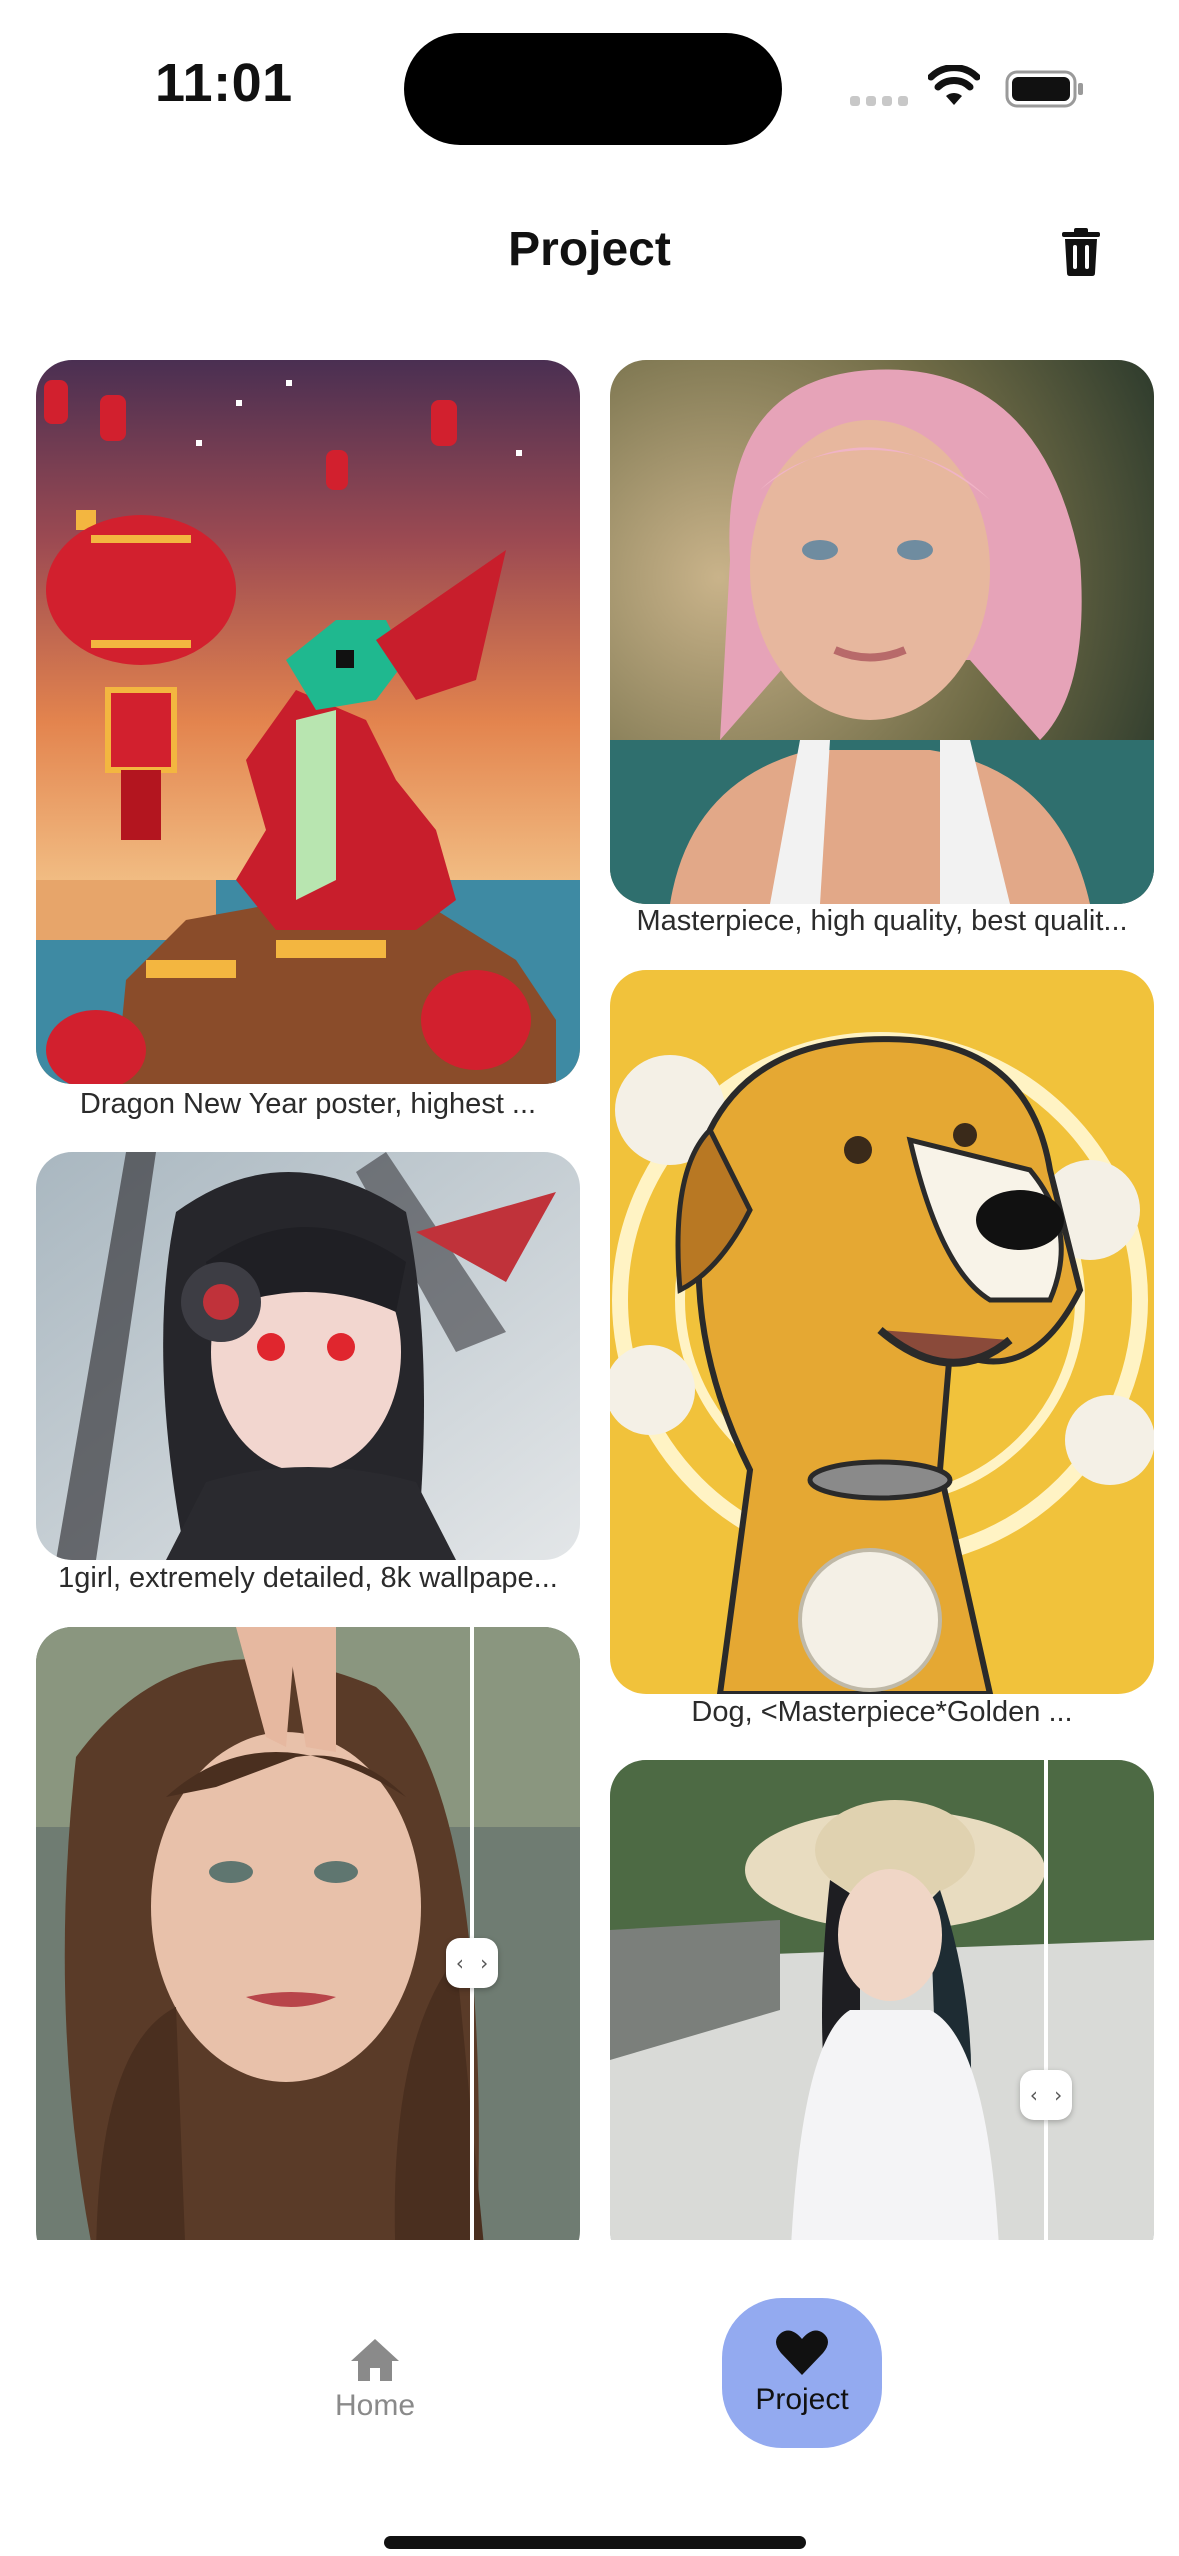  I want to click on woman-hat-image, so click(882, 2013).